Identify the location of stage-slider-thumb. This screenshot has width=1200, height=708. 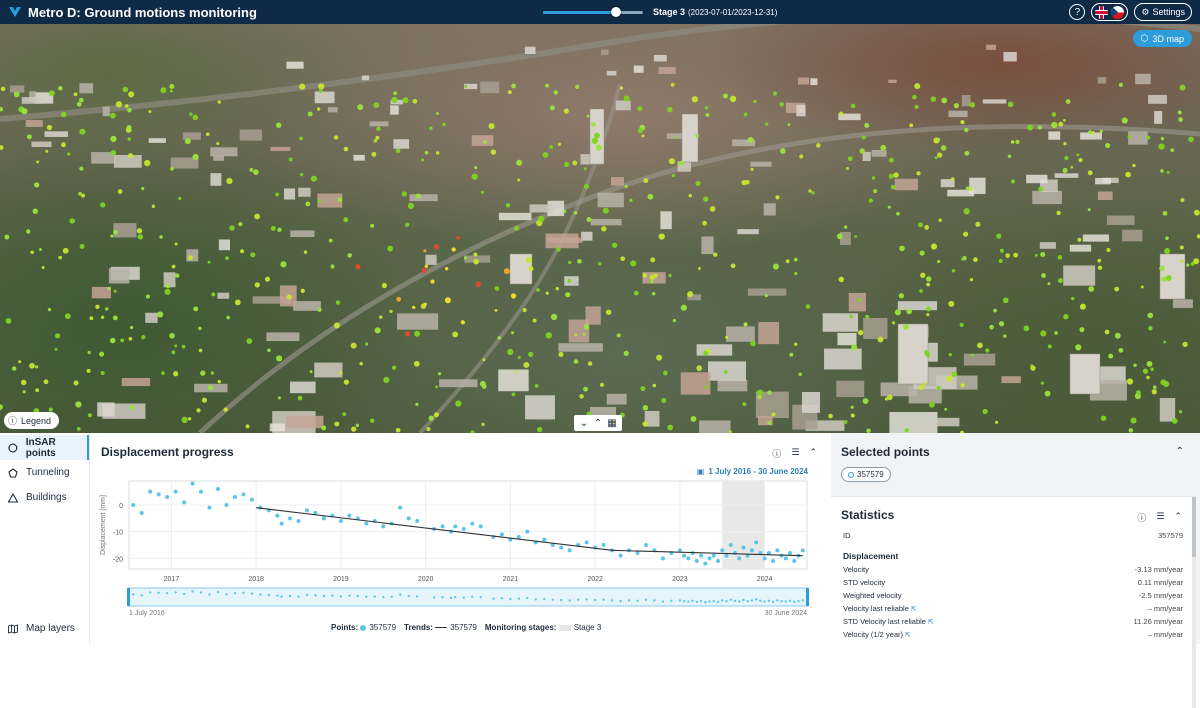
(616, 11).